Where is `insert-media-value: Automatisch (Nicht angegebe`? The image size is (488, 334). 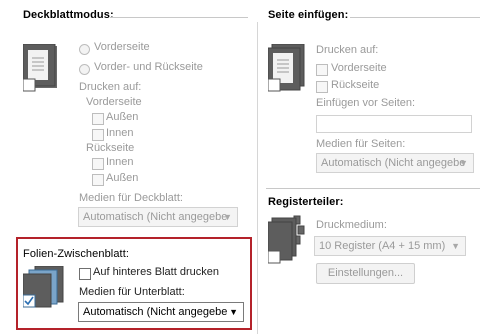
insert-media-value: Automatisch (Nicht angegebe is located at coordinates (393, 163).